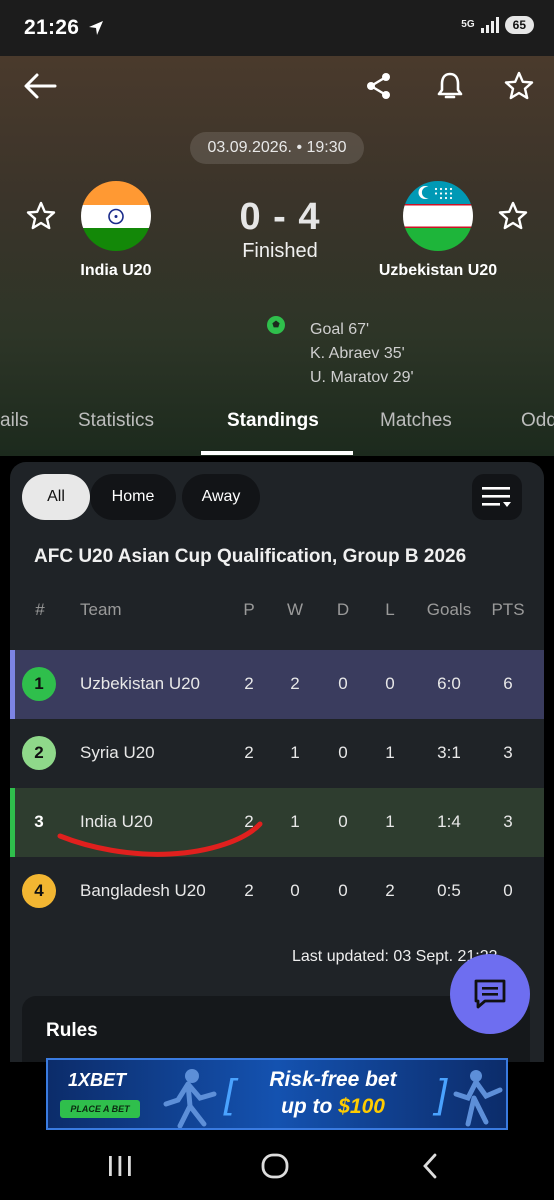 The height and width of the screenshot is (1200, 554). I want to click on goal-events: Goal 67' K. Abraev 35' U. Maratov 29', so click(362, 354).